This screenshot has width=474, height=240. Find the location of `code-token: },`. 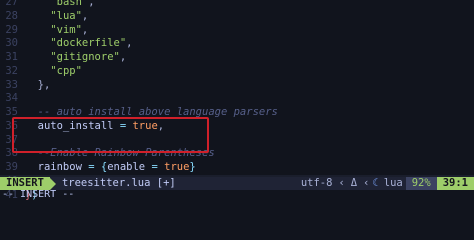

code-token: }, is located at coordinates (38, 84).